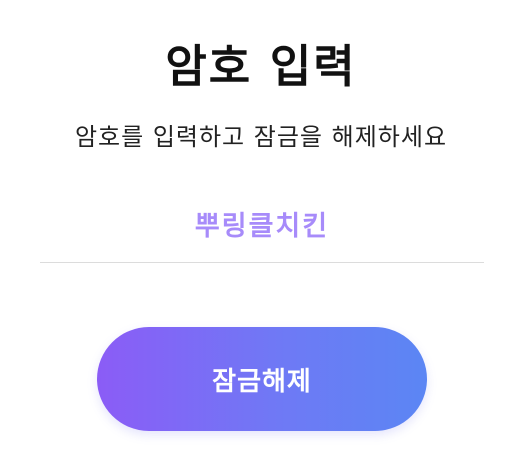 Image resolution: width=522 pixels, height=467 pixels. What do you see at coordinates (262, 379) in the screenshot?
I see `unlock-button: 잠금해제` at bounding box center [262, 379].